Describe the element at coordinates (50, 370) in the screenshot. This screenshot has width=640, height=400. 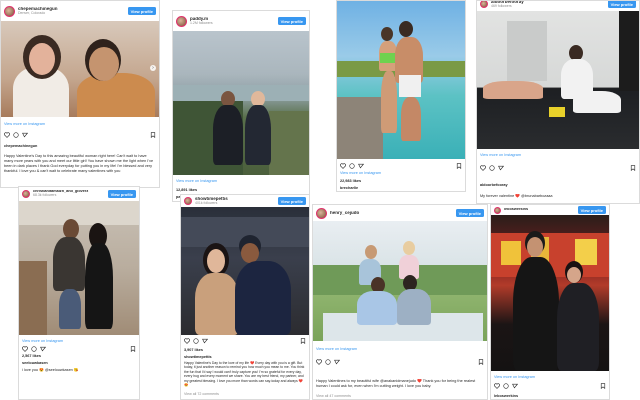
I see `post-caption: i love you 😍 @seelouwkasen 😘` at that location.